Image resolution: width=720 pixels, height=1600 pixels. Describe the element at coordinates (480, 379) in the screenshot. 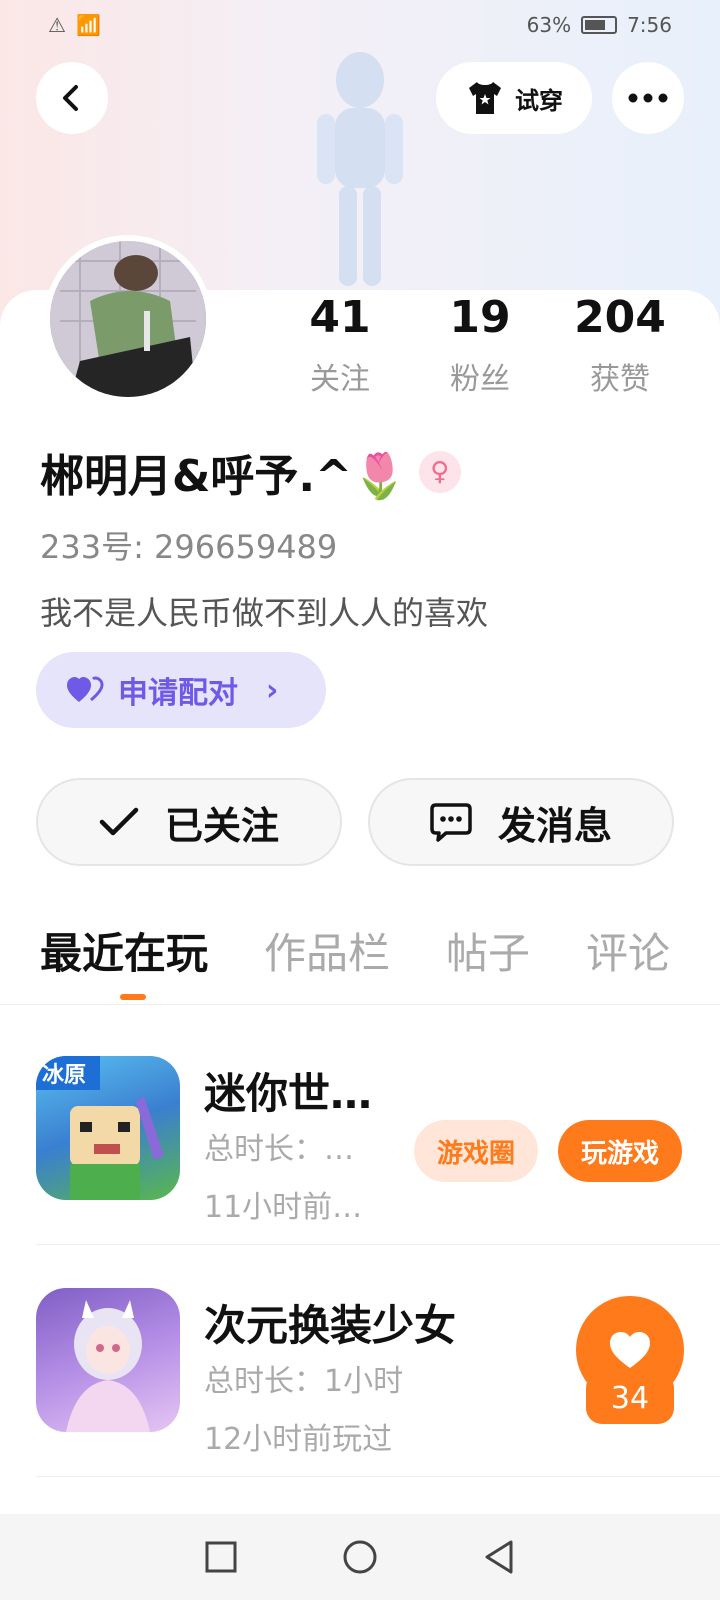

I see `stat-label: 粉丝` at that location.